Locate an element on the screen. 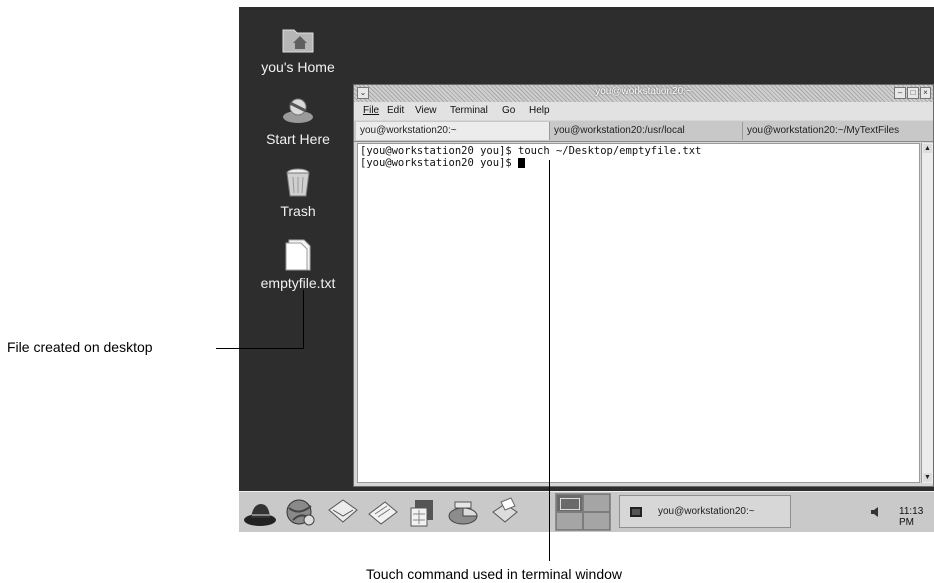 The width and height of the screenshot is (934, 583). terminal-scrollbar: ▲ ▼ is located at coordinates (927, 313).